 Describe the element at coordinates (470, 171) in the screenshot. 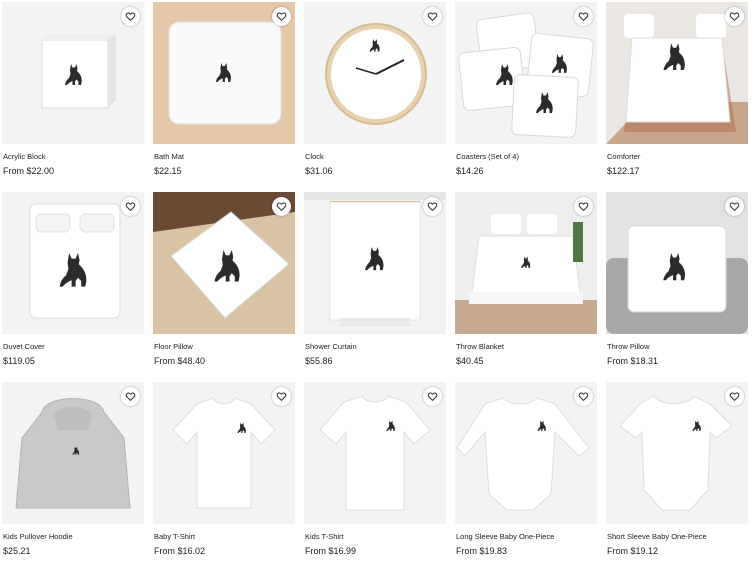

I see `product-price: $14.26` at that location.